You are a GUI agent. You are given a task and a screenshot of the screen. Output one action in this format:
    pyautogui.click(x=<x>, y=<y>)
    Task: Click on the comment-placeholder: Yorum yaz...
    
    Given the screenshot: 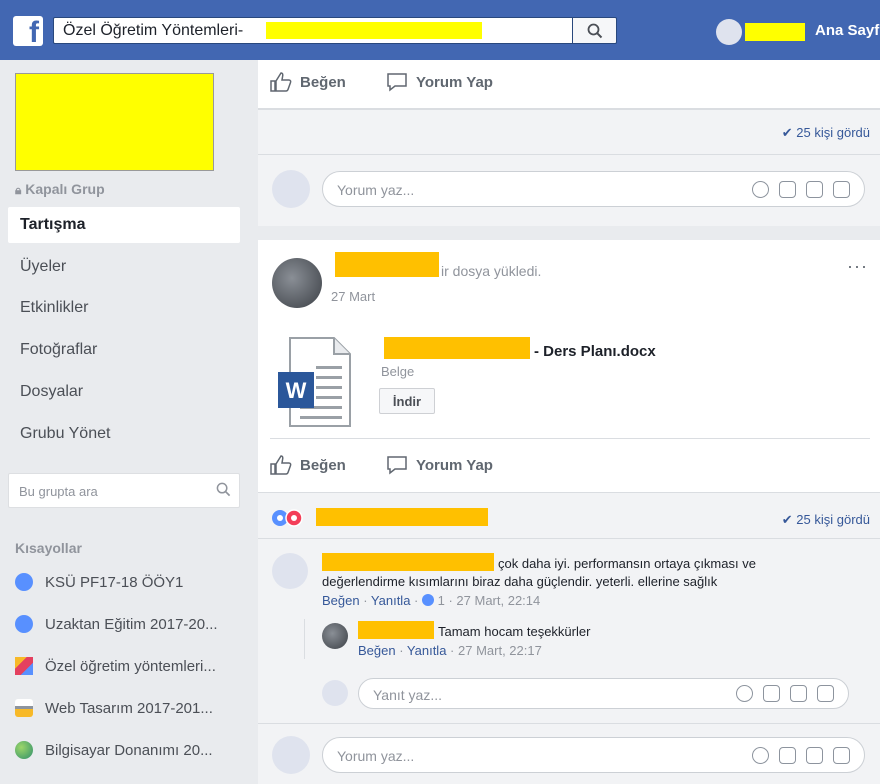 What is the action you would take?
    pyautogui.click(x=376, y=756)
    